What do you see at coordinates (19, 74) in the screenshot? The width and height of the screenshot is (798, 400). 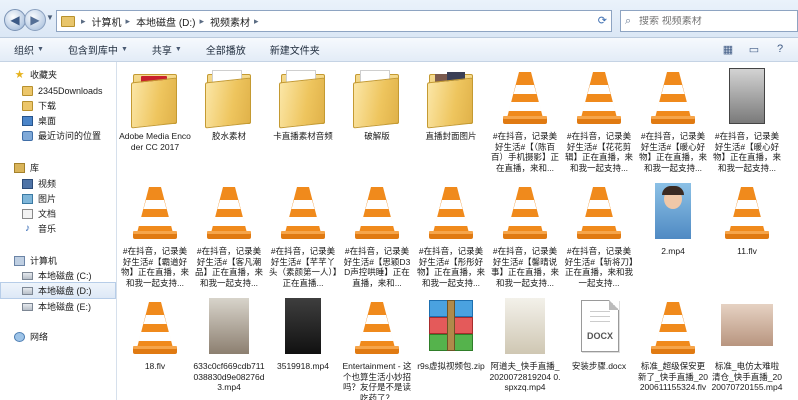 I see `star-icon: ★` at bounding box center [19, 74].